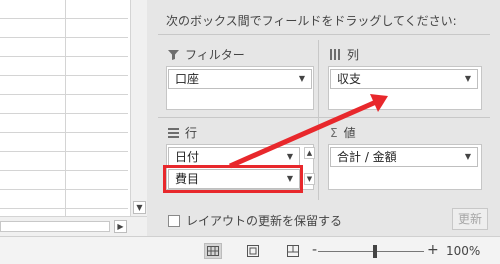 The image size is (500, 264). Describe the element at coordinates (463, 251) in the screenshot. I see `zoom-level: 100%` at that location.